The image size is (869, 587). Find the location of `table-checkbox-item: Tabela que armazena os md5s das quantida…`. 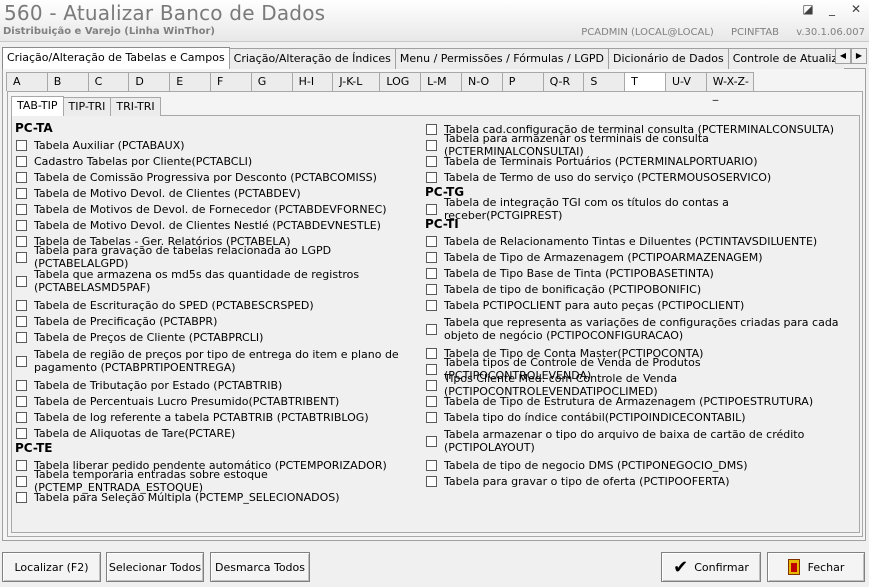

table-checkbox-item: Tabela que armazena os md5s das quantida… is located at coordinates (214, 281).